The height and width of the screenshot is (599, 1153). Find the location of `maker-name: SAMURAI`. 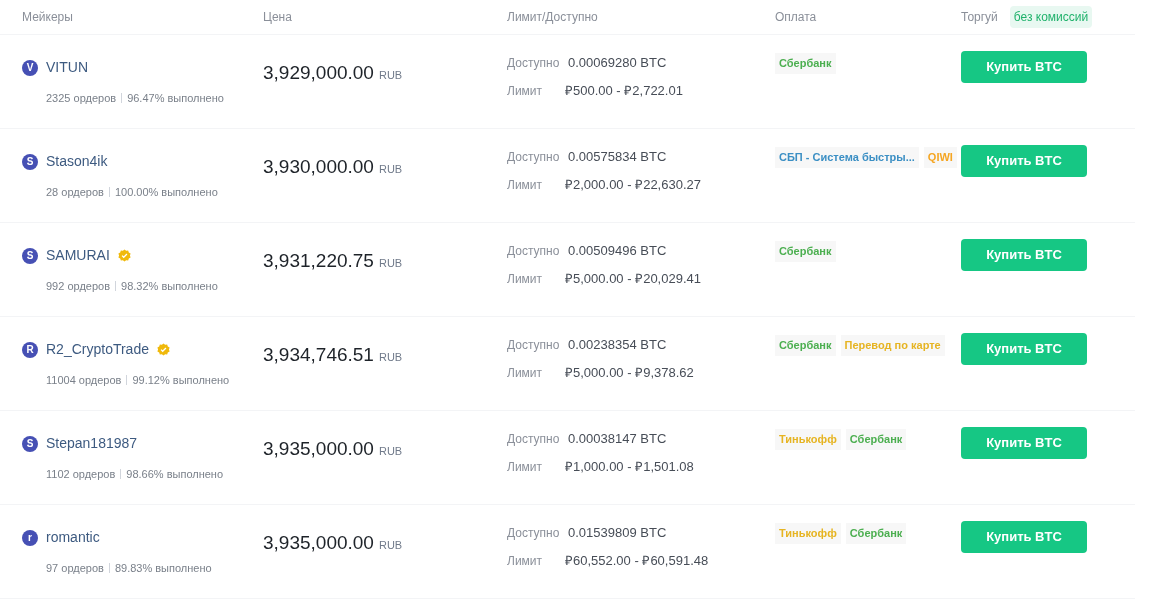

maker-name: SAMURAI is located at coordinates (78, 255).